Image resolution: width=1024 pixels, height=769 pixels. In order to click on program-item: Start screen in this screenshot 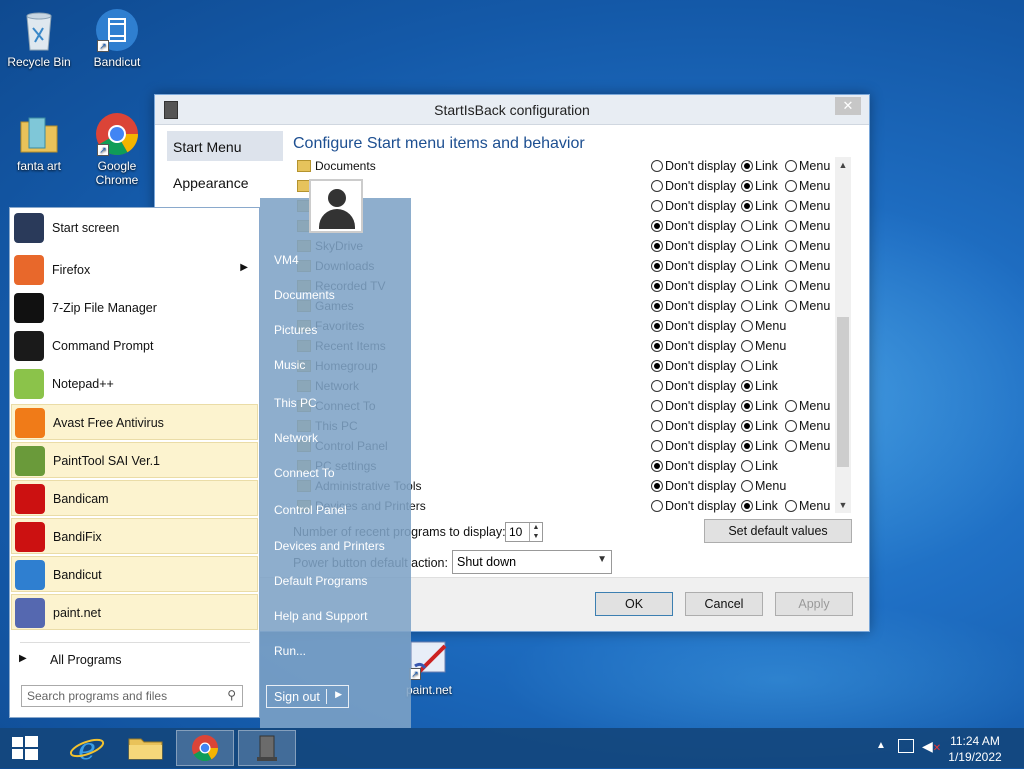, I will do `click(134, 228)`.